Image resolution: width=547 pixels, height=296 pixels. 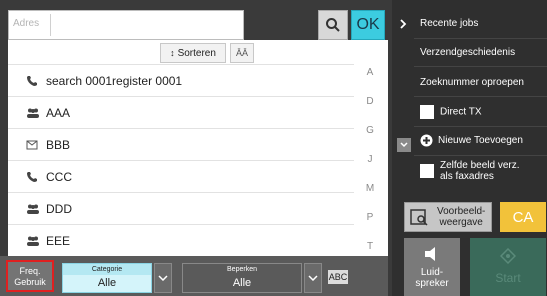 What do you see at coordinates (370, 130) in the screenshot?
I see `index-letter-g: G` at bounding box center [370, 130].